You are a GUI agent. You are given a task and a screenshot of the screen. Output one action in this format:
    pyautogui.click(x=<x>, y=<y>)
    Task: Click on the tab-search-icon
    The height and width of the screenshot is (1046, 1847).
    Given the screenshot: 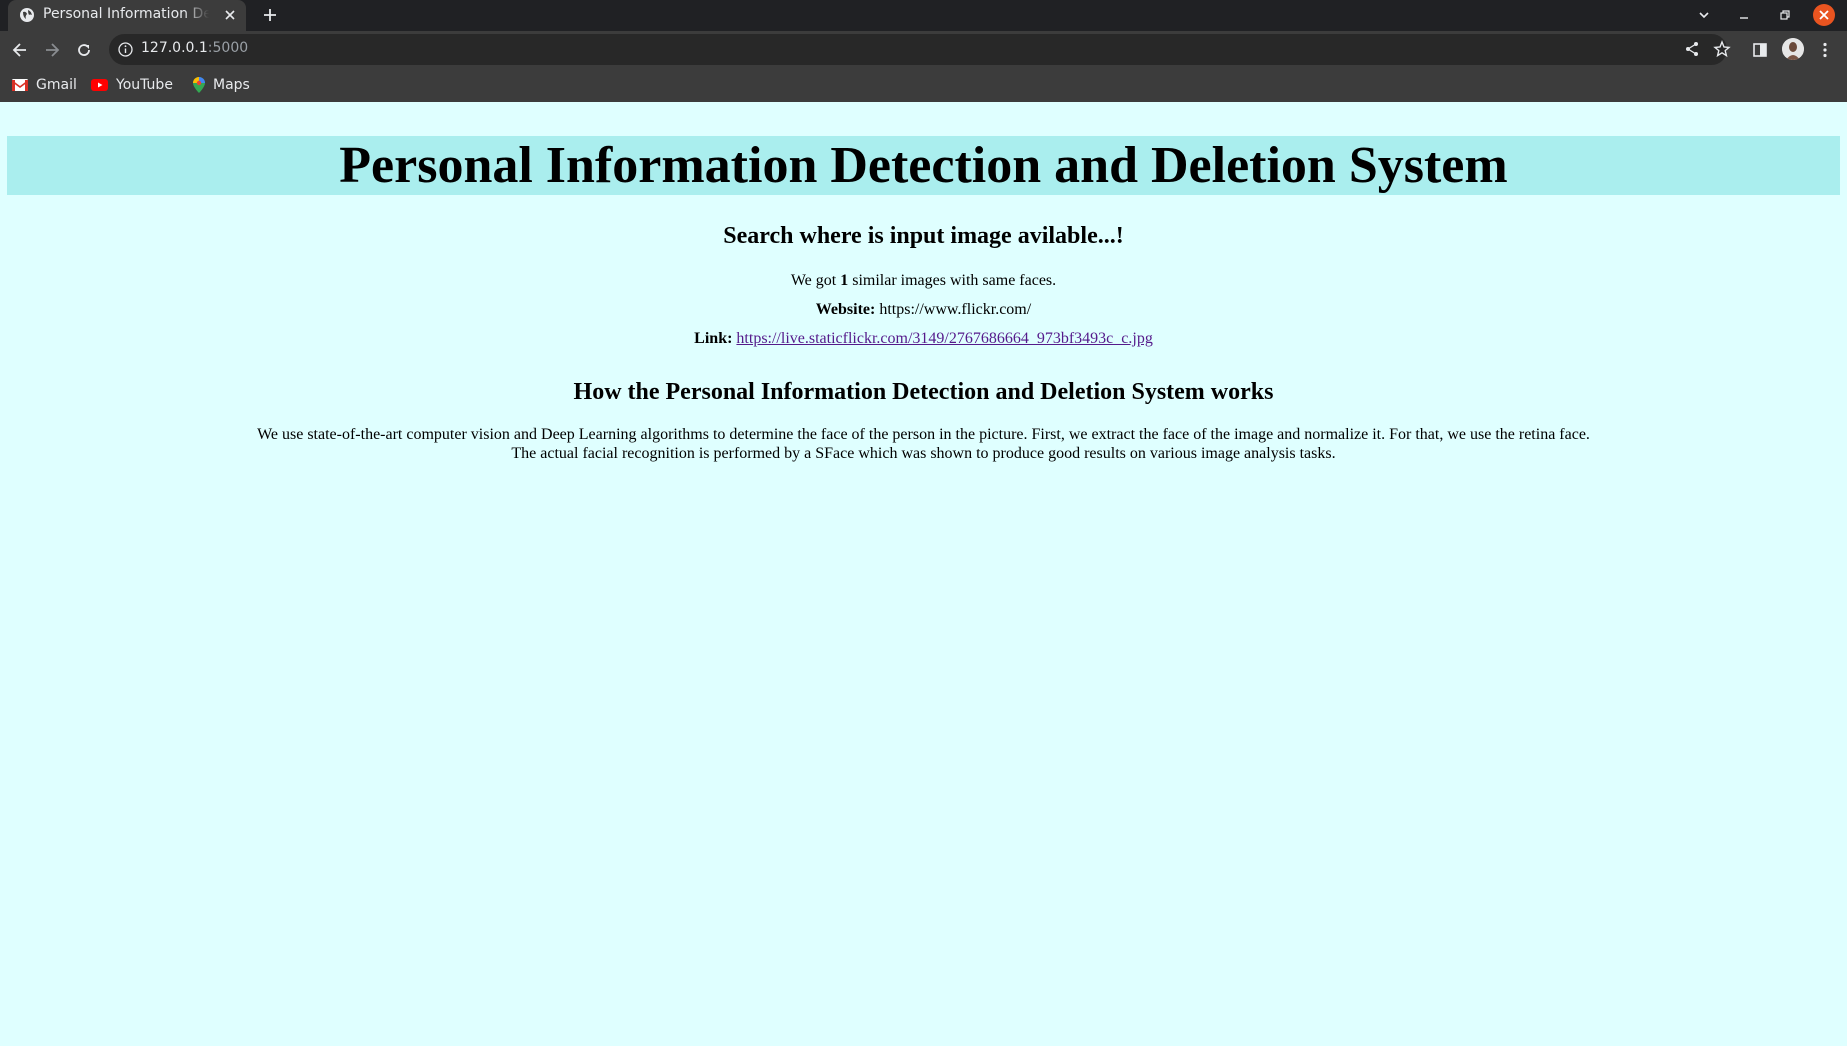 What is the action you would take?
    pyautogui.click(x=1704, y=15)
    